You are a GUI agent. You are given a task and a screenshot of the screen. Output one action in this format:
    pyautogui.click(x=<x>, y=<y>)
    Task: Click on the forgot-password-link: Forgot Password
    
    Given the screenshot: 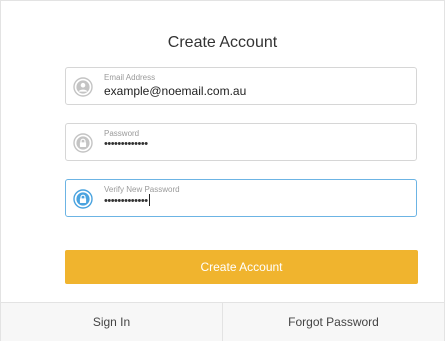 What is the action you would take?
    pyautogui.click(x=333, y=322)
    